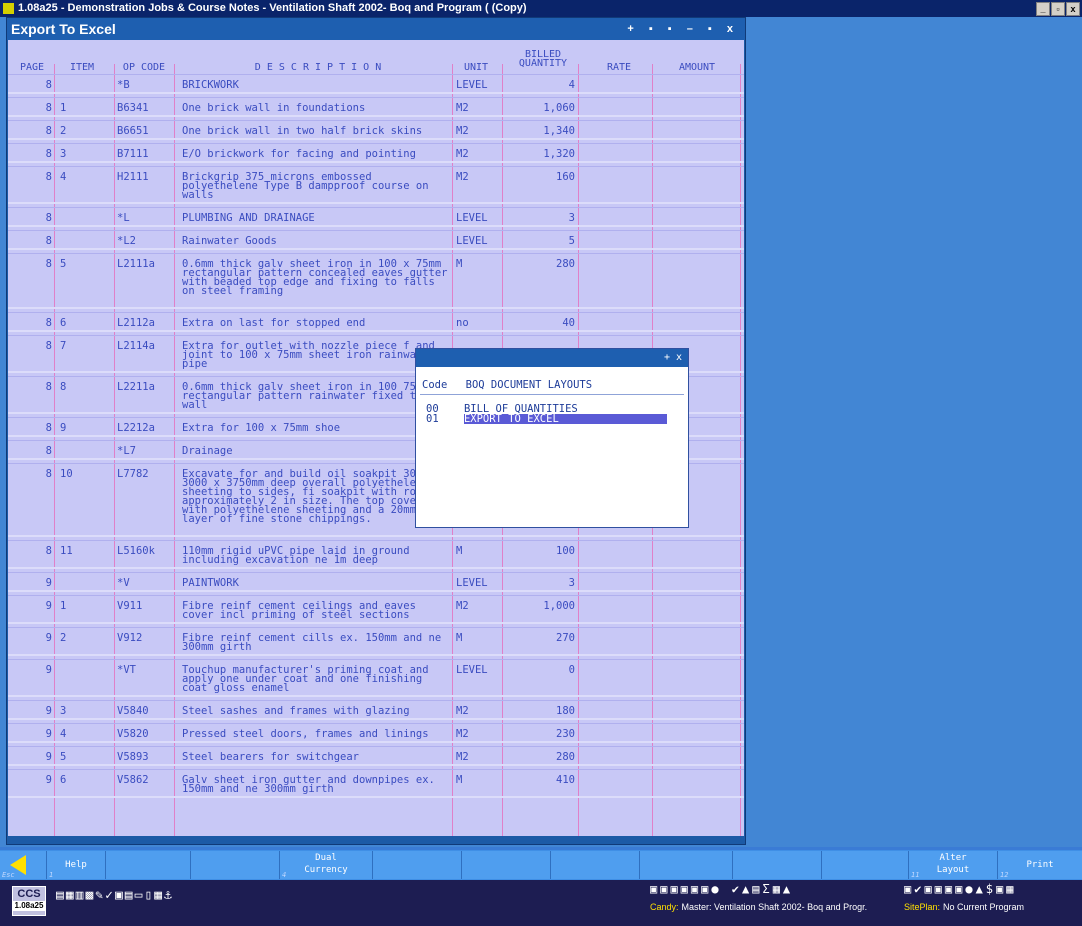  What do you see at coordinates (552, 394) in the screenshot?
I see `popup-divider` at bounding box center [552, 394].